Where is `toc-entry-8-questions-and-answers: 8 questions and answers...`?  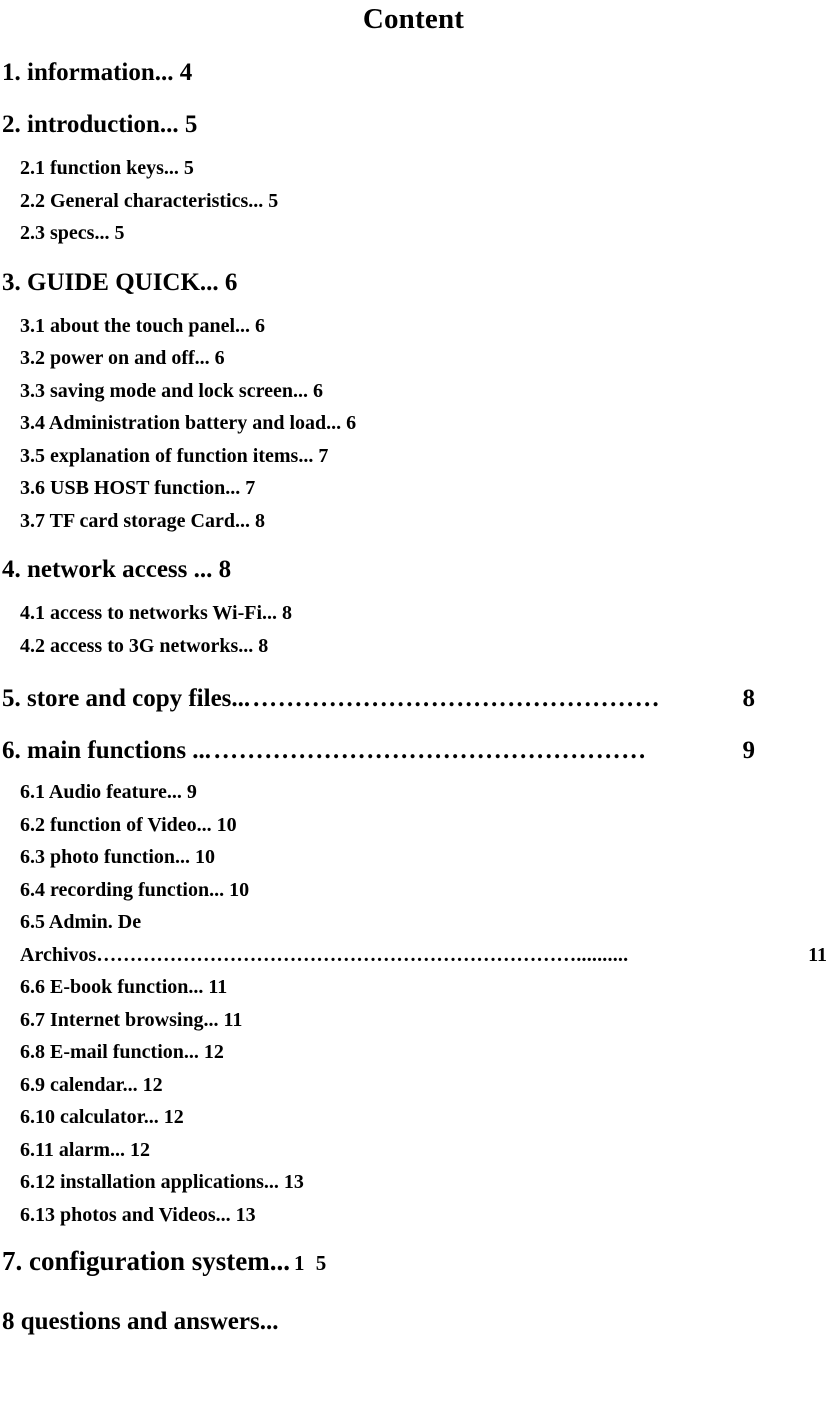 toc-entry-8-questions-and-answers: 8 questions and answers... is located at coordinates (413, 1322).